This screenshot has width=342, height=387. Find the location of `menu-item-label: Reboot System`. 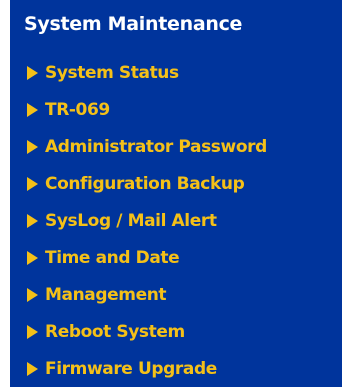

menu-item-label: Reboot System is located at coordinates (115, 331).